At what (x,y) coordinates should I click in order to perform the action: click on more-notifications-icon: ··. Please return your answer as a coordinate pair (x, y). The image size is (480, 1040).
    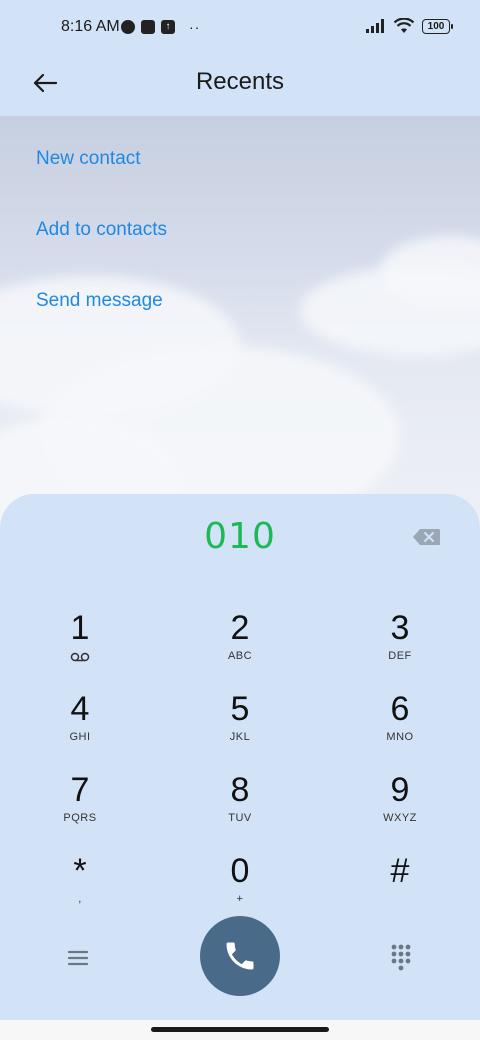
    Looking at the image, I should click on (195, 27).